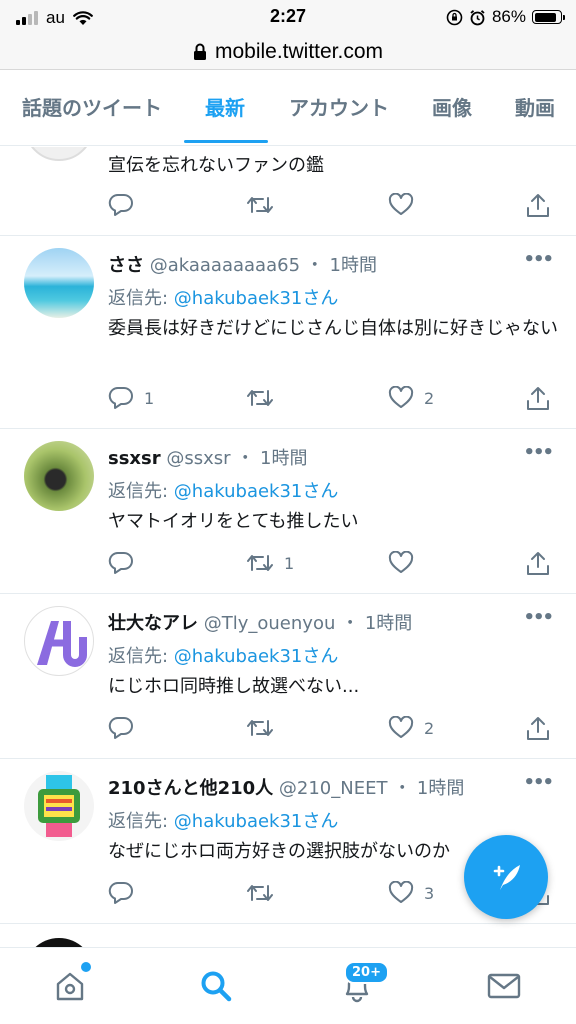 The height and width of the screenshot is (1024, 576). What do you see at coordinates (149, 398) in the screenshot?
I see `reply-count: 1` at bounding box center [149, 398].